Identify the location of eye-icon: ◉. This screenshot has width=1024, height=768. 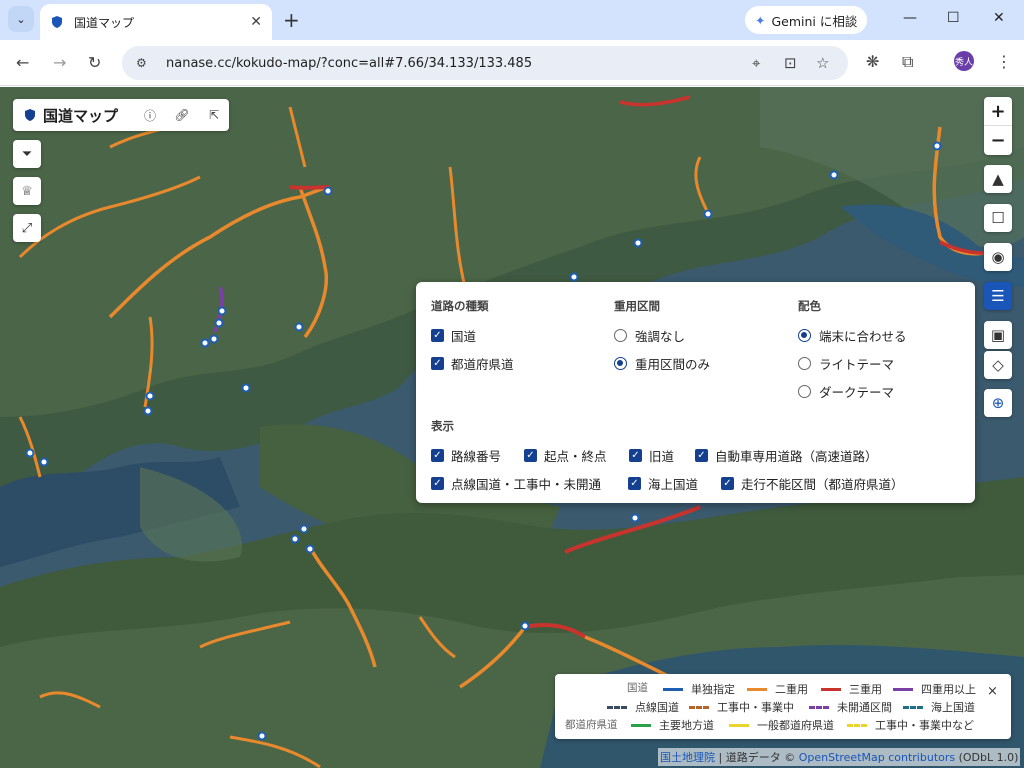
(998, 257).